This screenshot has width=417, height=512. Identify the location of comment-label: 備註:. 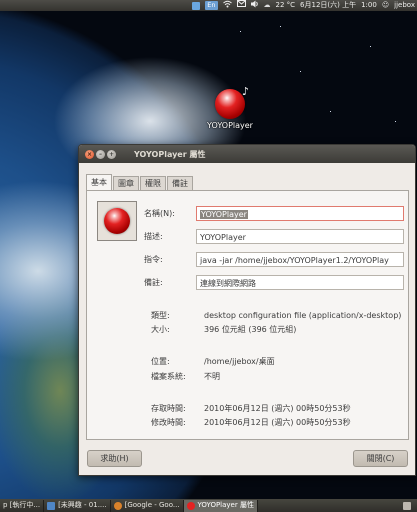
(153, 282).